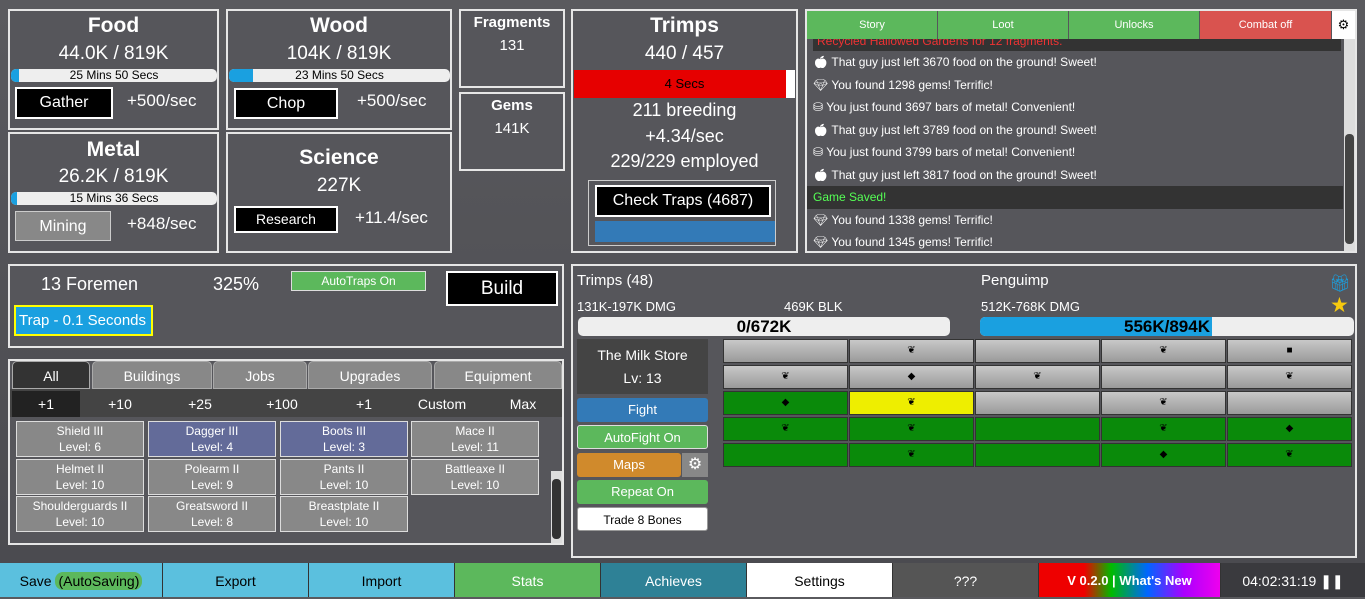 The width and height of the screenshot is (1365, 599). Describe the element at coordinates (684, 161) in the screenshot. I see `employed-count: 229/229 employed` at that location.